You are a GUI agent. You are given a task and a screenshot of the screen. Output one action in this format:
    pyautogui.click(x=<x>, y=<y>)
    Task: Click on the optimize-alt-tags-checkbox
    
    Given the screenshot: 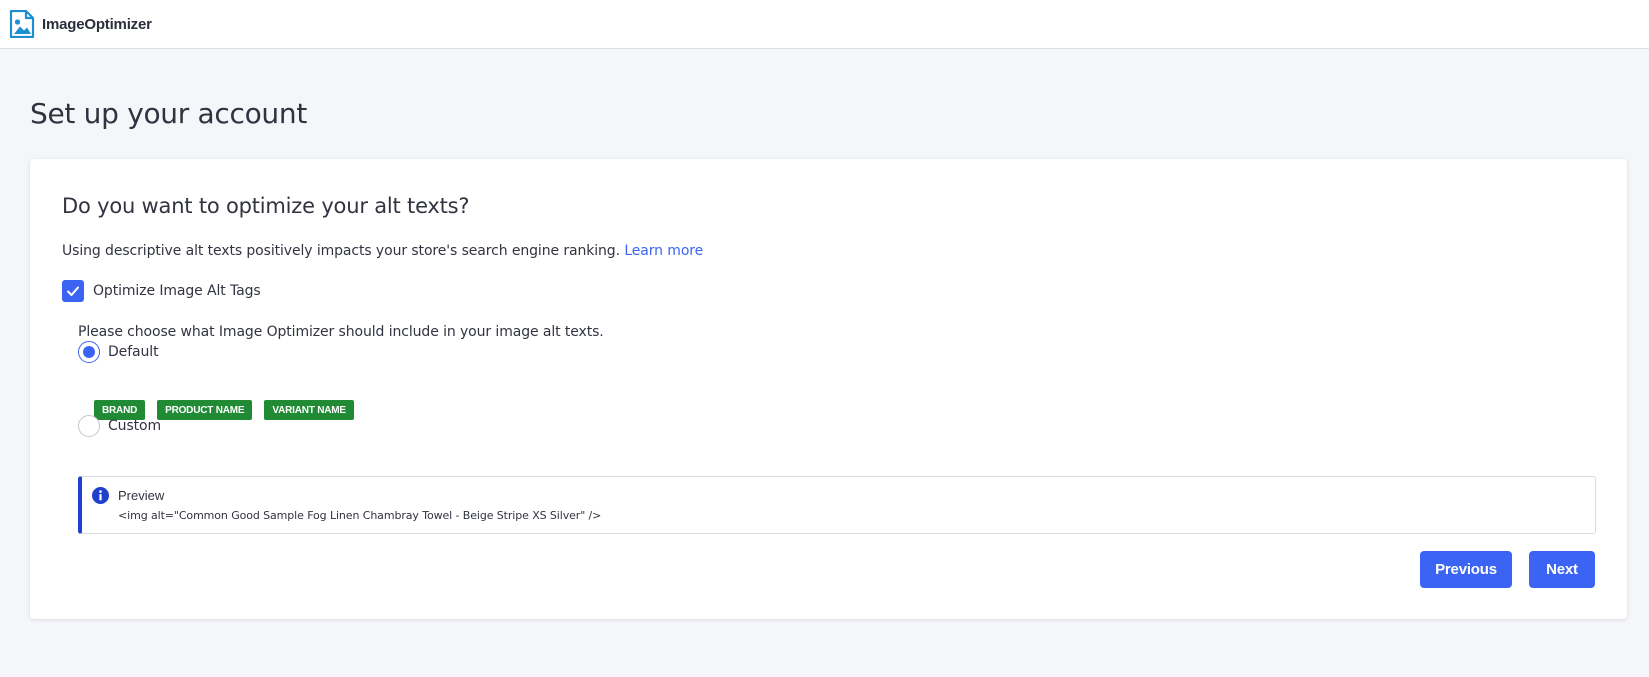 What is the action you would take?
    pyautogui.click(x=73, y=291)
    